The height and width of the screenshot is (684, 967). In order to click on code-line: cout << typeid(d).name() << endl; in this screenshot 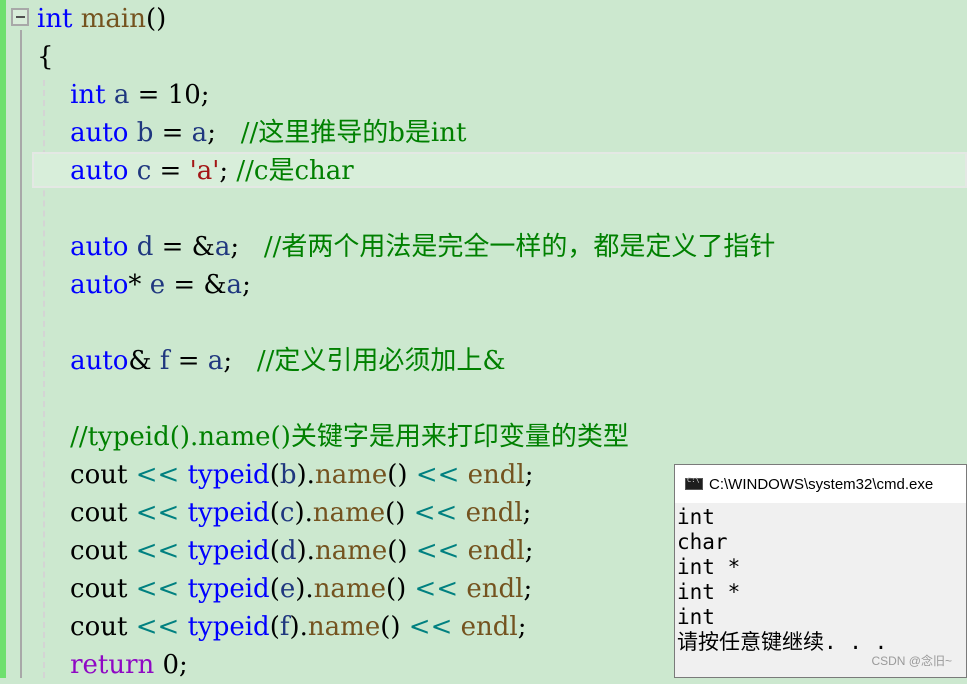, I will do `click(406, 551)`.